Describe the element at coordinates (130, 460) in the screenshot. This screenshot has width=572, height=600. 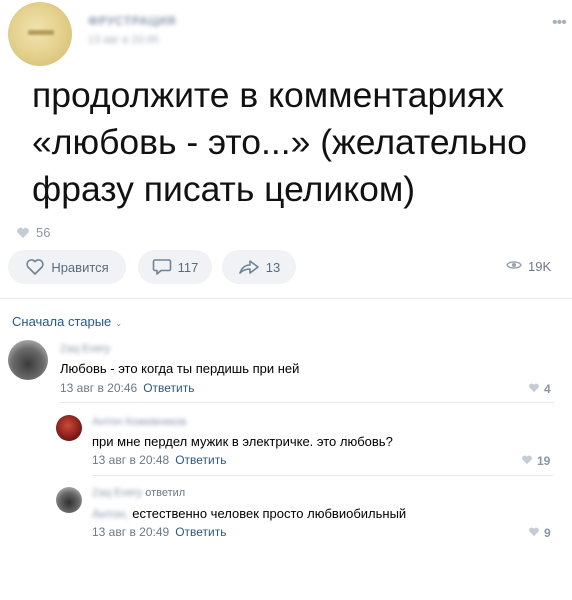
I see `comment-date: 13 авг в 20:48` at that location.